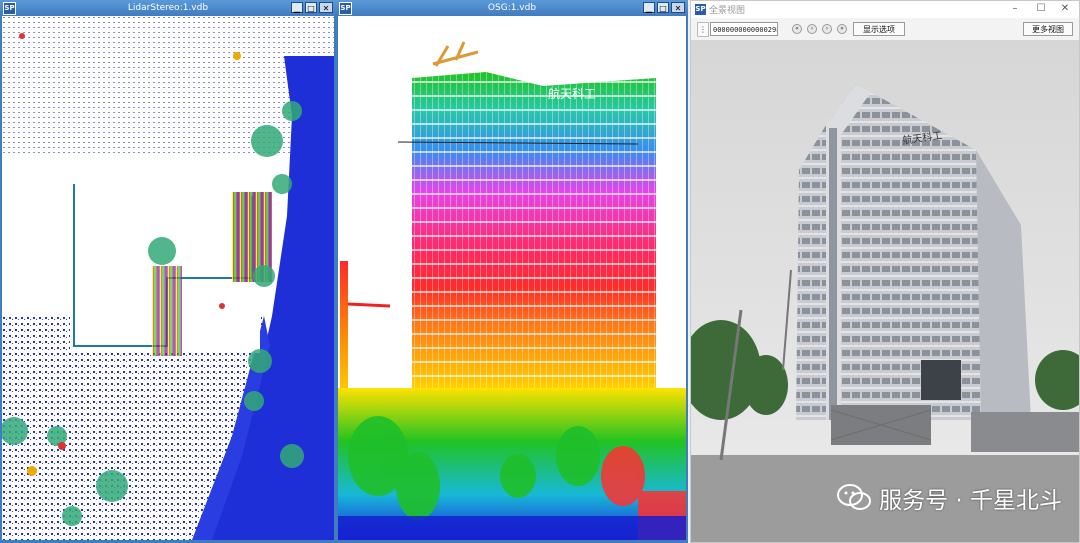 The height and width of the screenshot is (543, 1080). I want to click on more-views-button: 更多视图, so click(1048, 29).